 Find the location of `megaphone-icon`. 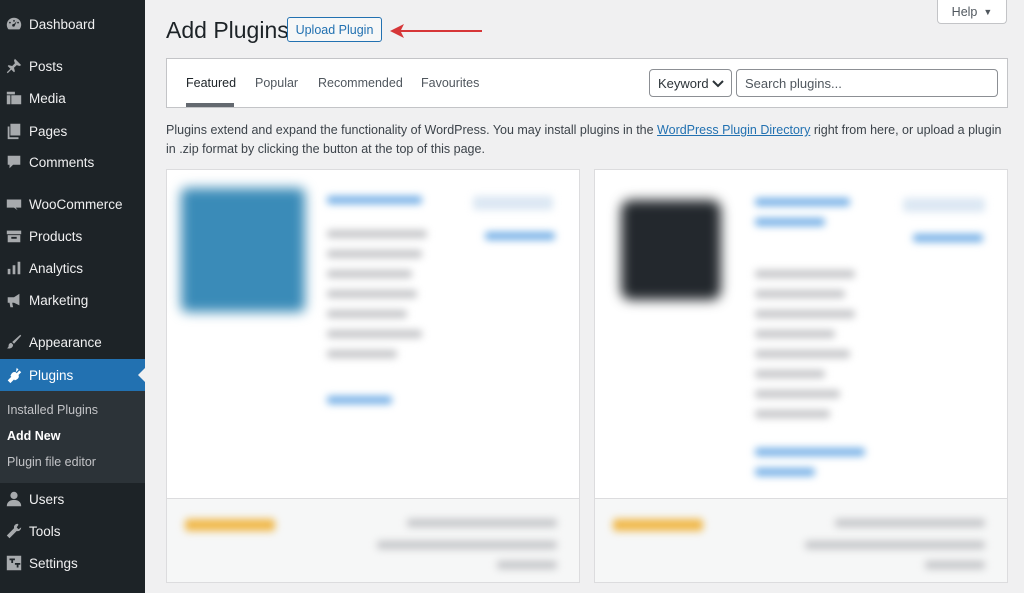

megaphone-icon is located at coordinates (14, 300).